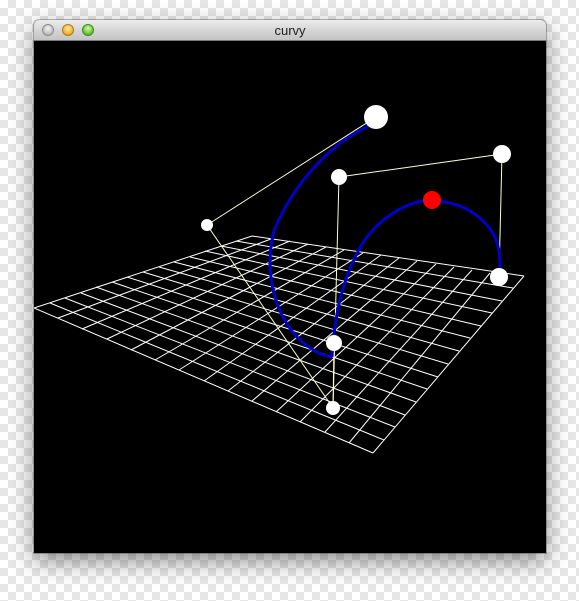 This screenshot has height=601, width=579. I want to click on title-bar: curvy, so click(290, 30).